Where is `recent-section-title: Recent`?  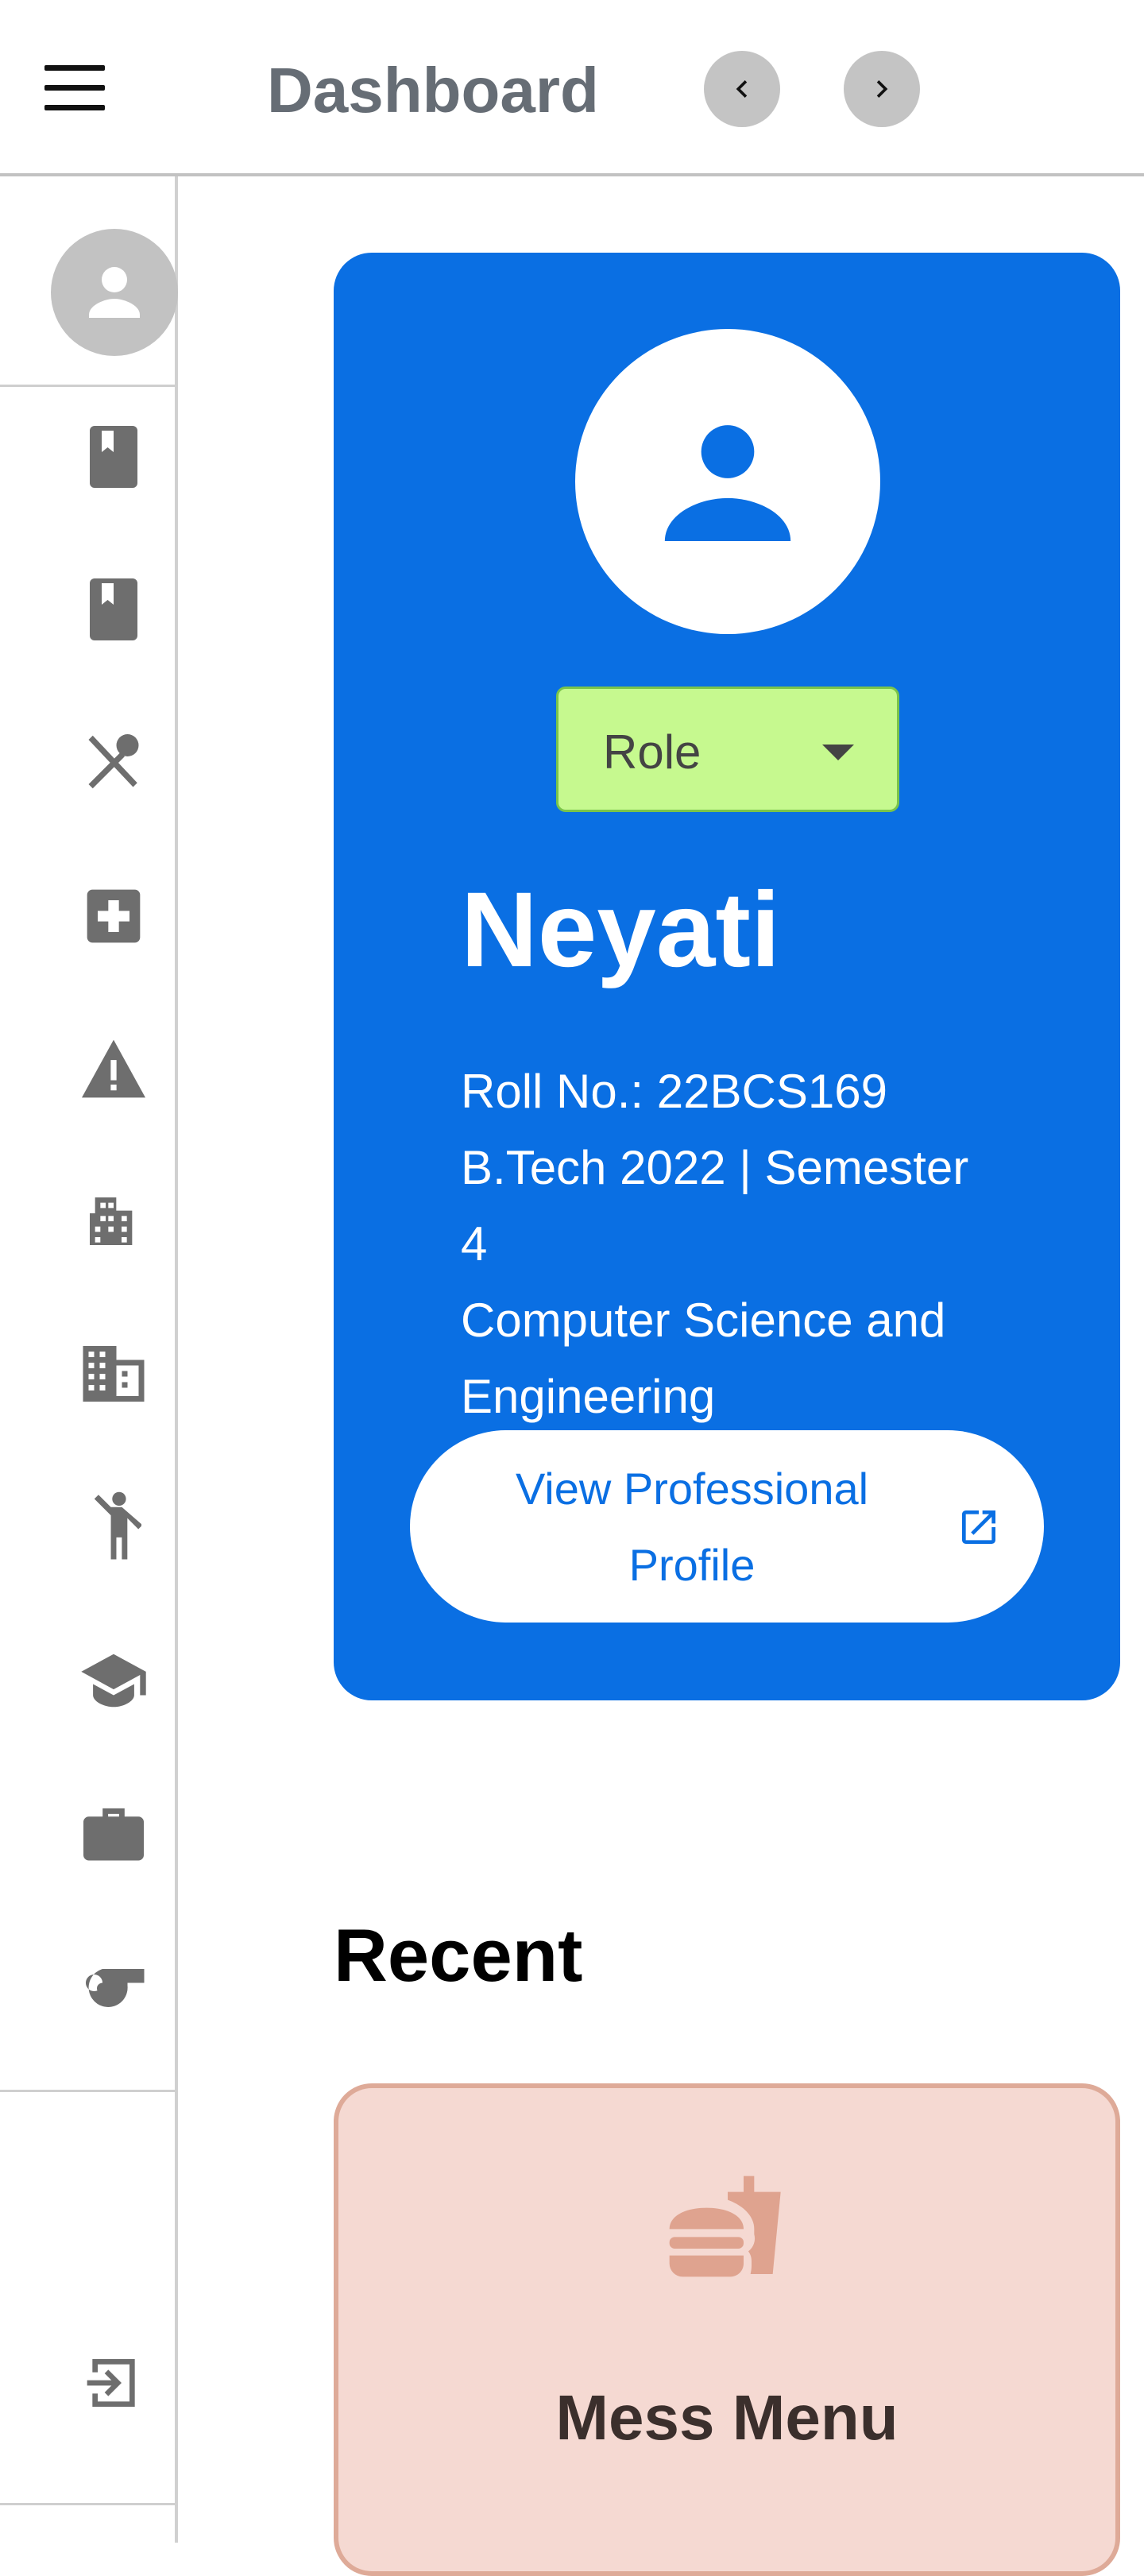 recent-section-title: Recent is located at coordinates (458, 1955).